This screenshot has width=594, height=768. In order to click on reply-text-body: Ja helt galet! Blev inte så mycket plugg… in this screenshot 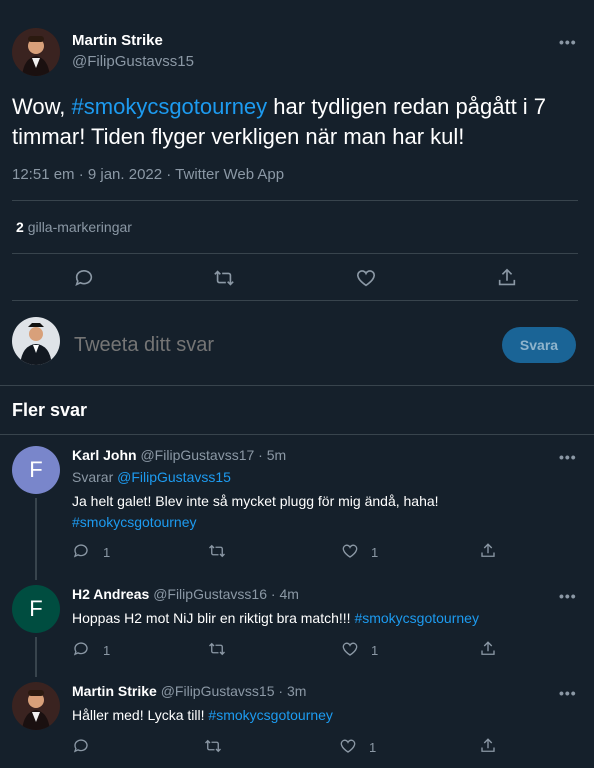, I will do `click(255, 501)`.